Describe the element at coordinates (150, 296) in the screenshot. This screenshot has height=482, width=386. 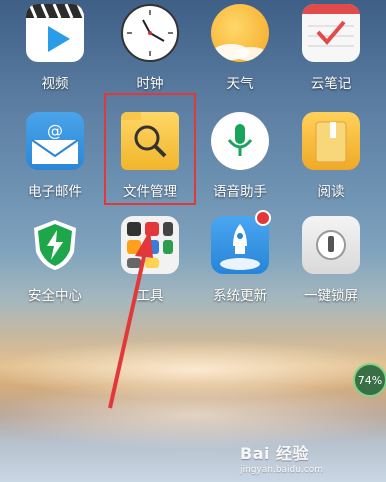
I see `app-label: 工具` at that location.